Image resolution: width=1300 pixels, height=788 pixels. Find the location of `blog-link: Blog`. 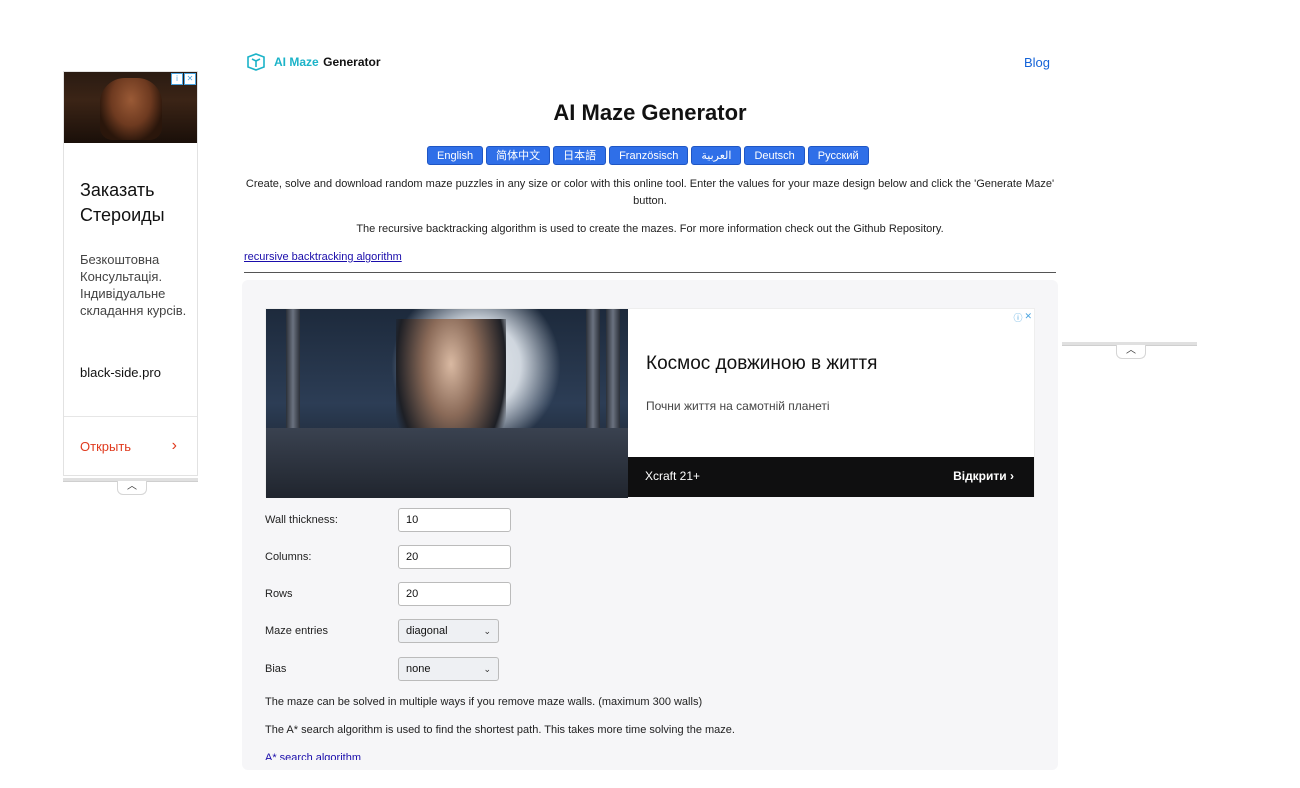

blog-link: Blog is located at coordinates (1037, 62).